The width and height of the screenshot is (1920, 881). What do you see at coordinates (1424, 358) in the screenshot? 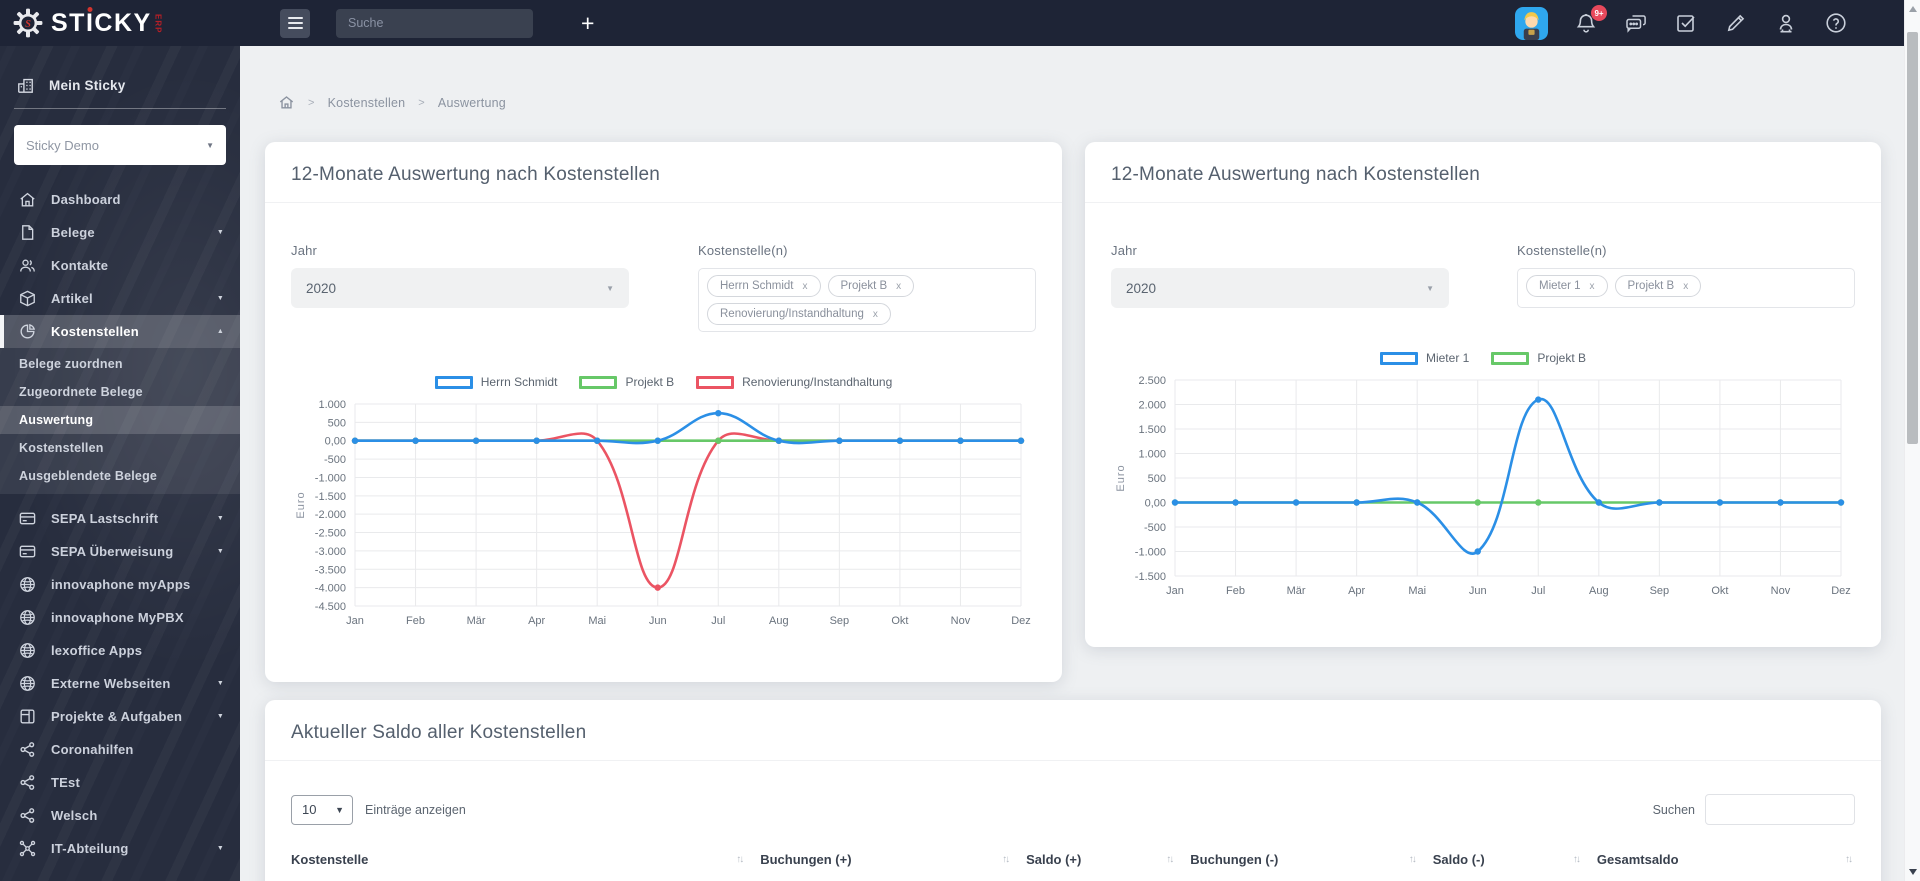
I see `legend-mieter-1: Mieter 1` at bounding box center [1424, 358].